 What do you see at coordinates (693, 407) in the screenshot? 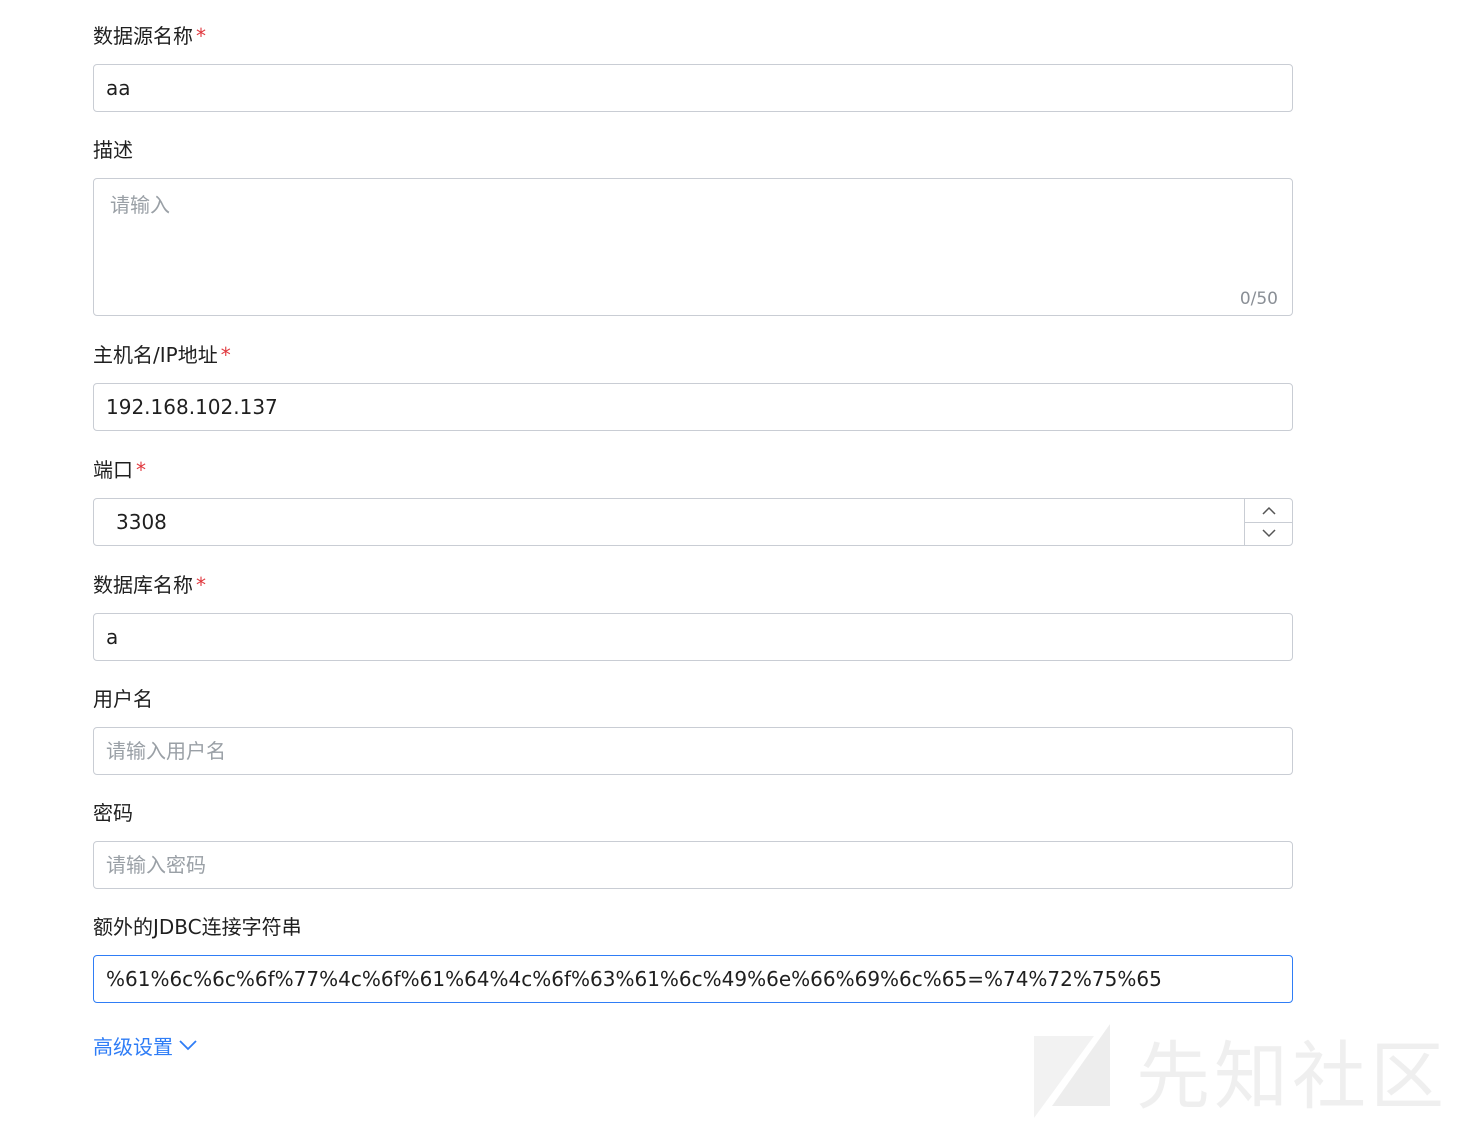
I see `host-input: 192.168.102.137` at bounding box center [693, 407].